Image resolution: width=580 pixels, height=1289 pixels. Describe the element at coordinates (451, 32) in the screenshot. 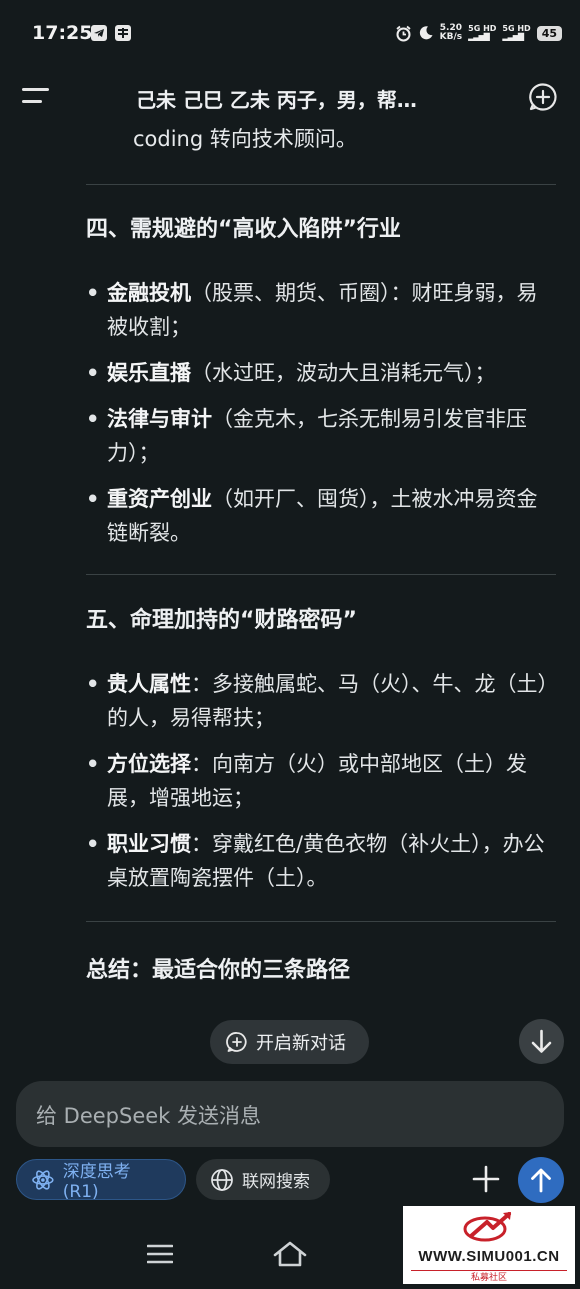

I see `net-speed: 5.20 KB/s` at that location.